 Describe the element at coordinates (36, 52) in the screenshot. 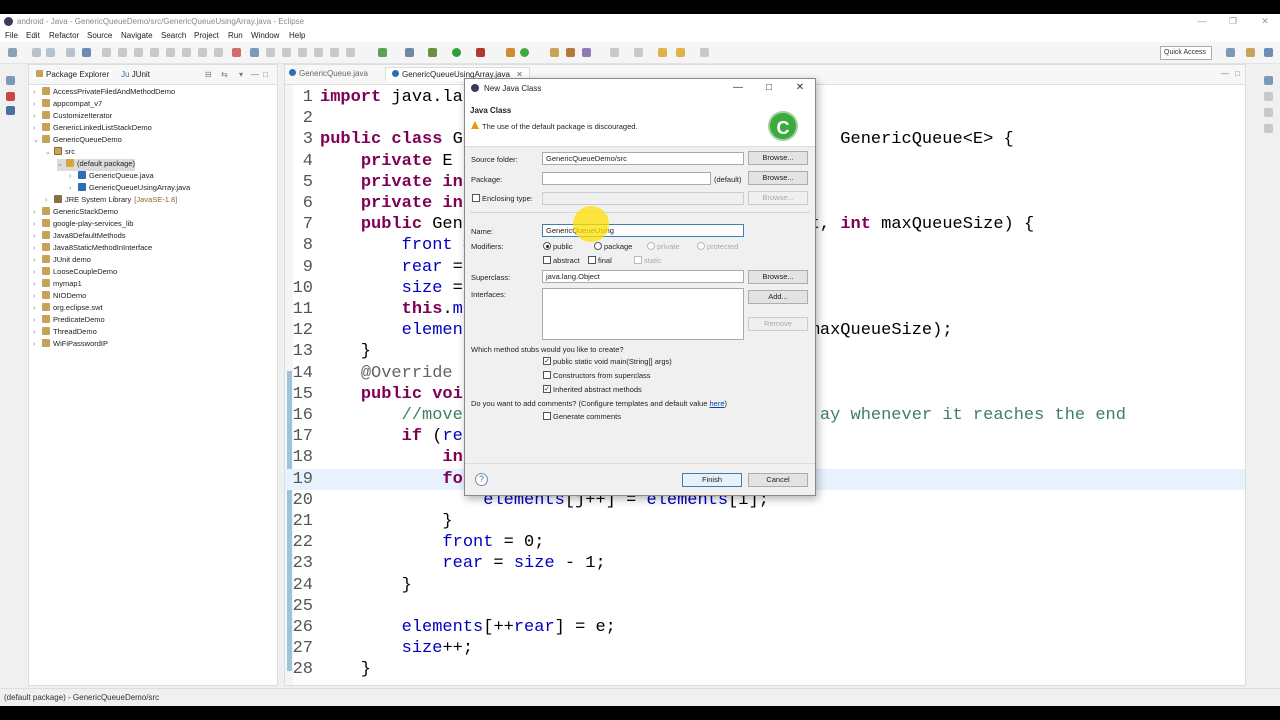

I see `save-icon` at that location.